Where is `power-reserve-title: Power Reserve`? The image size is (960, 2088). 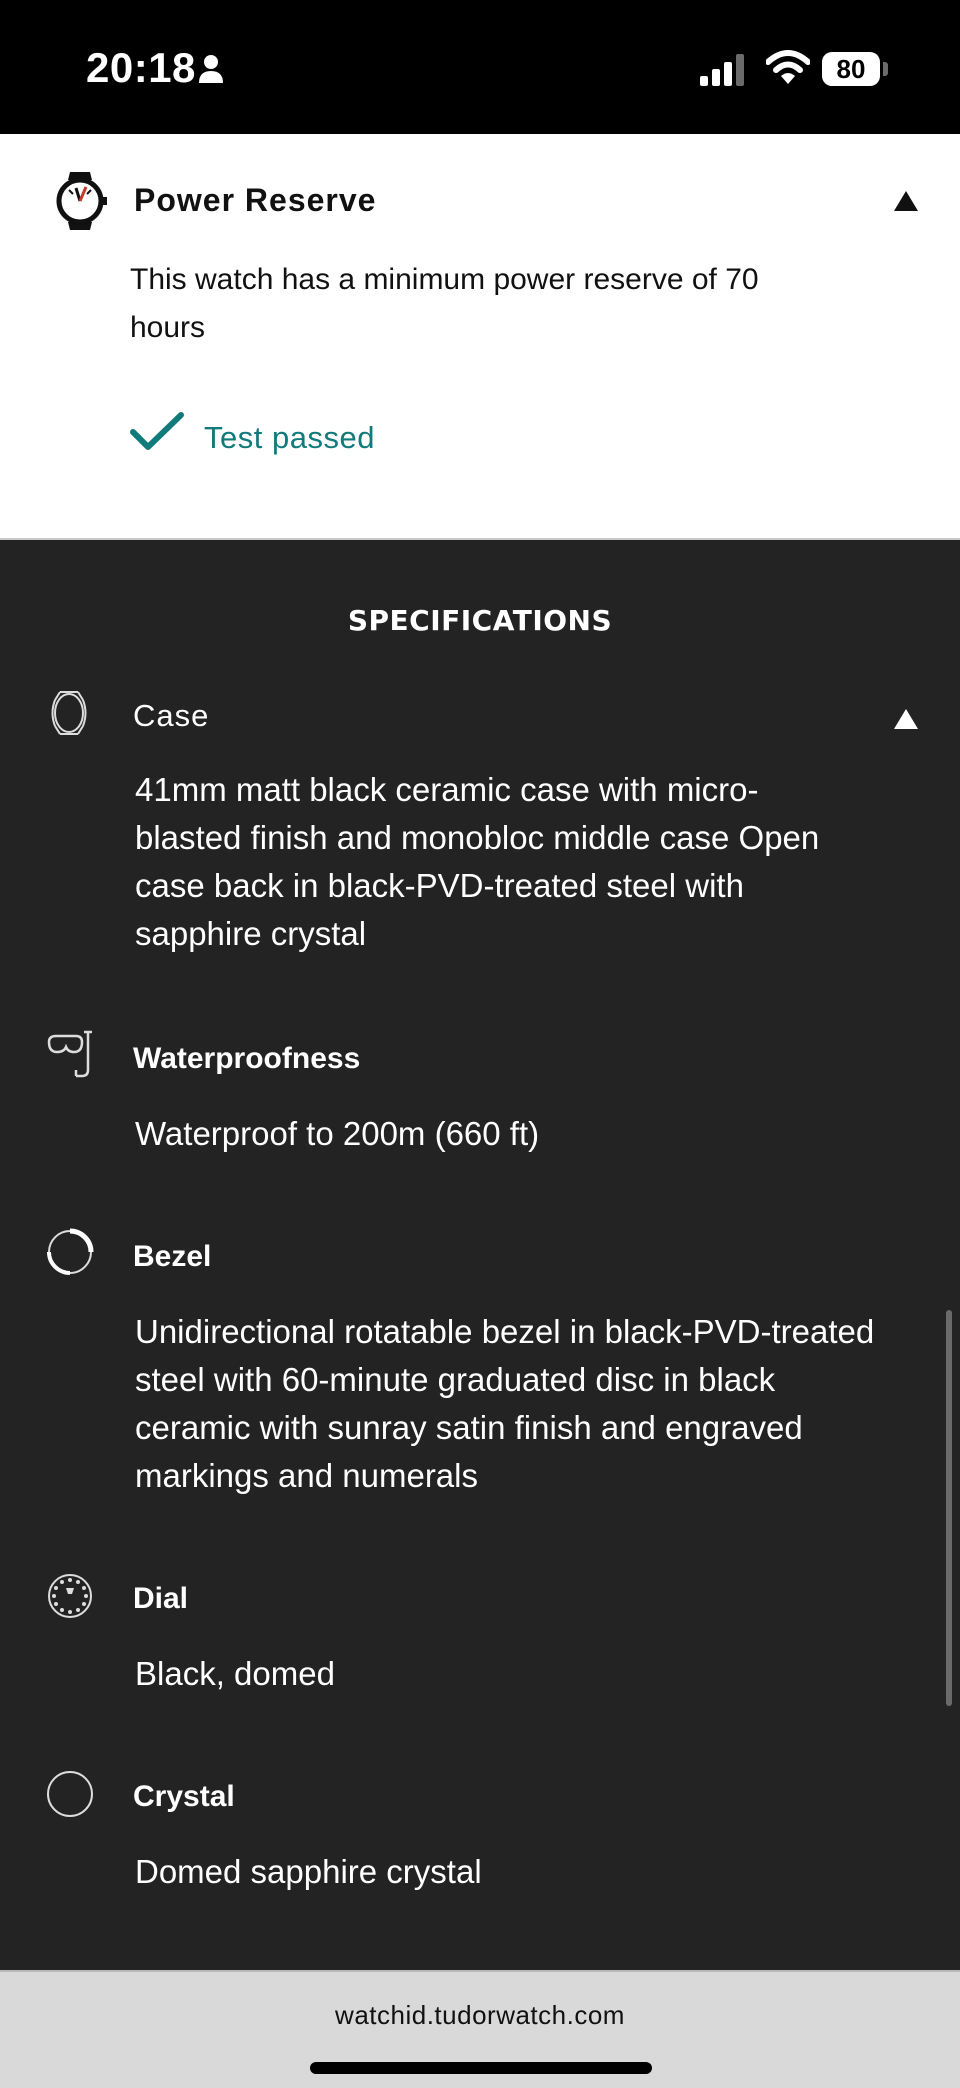
power-reserve-title: Power Reserve is located at coordinates (255, 200).